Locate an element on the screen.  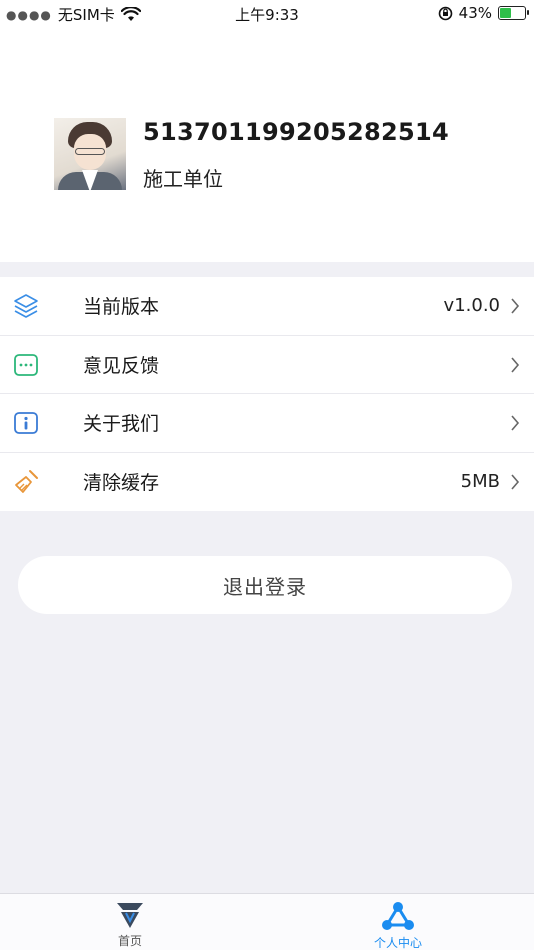
home-diamond-icon is located at coordinates (130, 915).